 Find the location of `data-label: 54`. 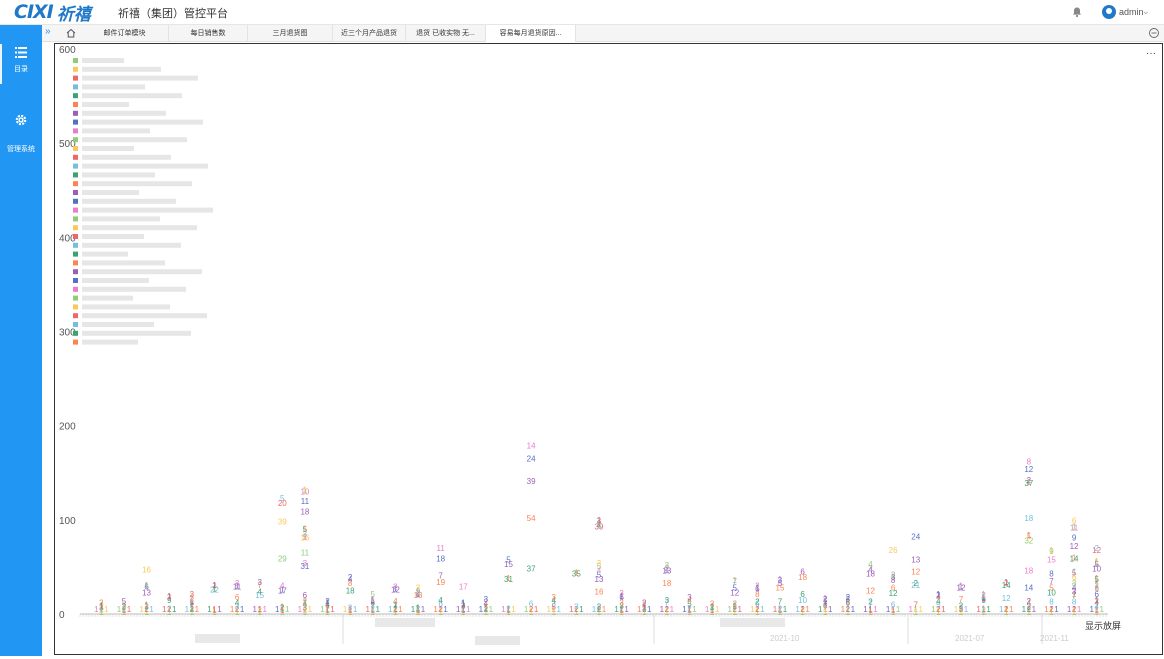

data-label: 54 is located at coordinates (531, 518).